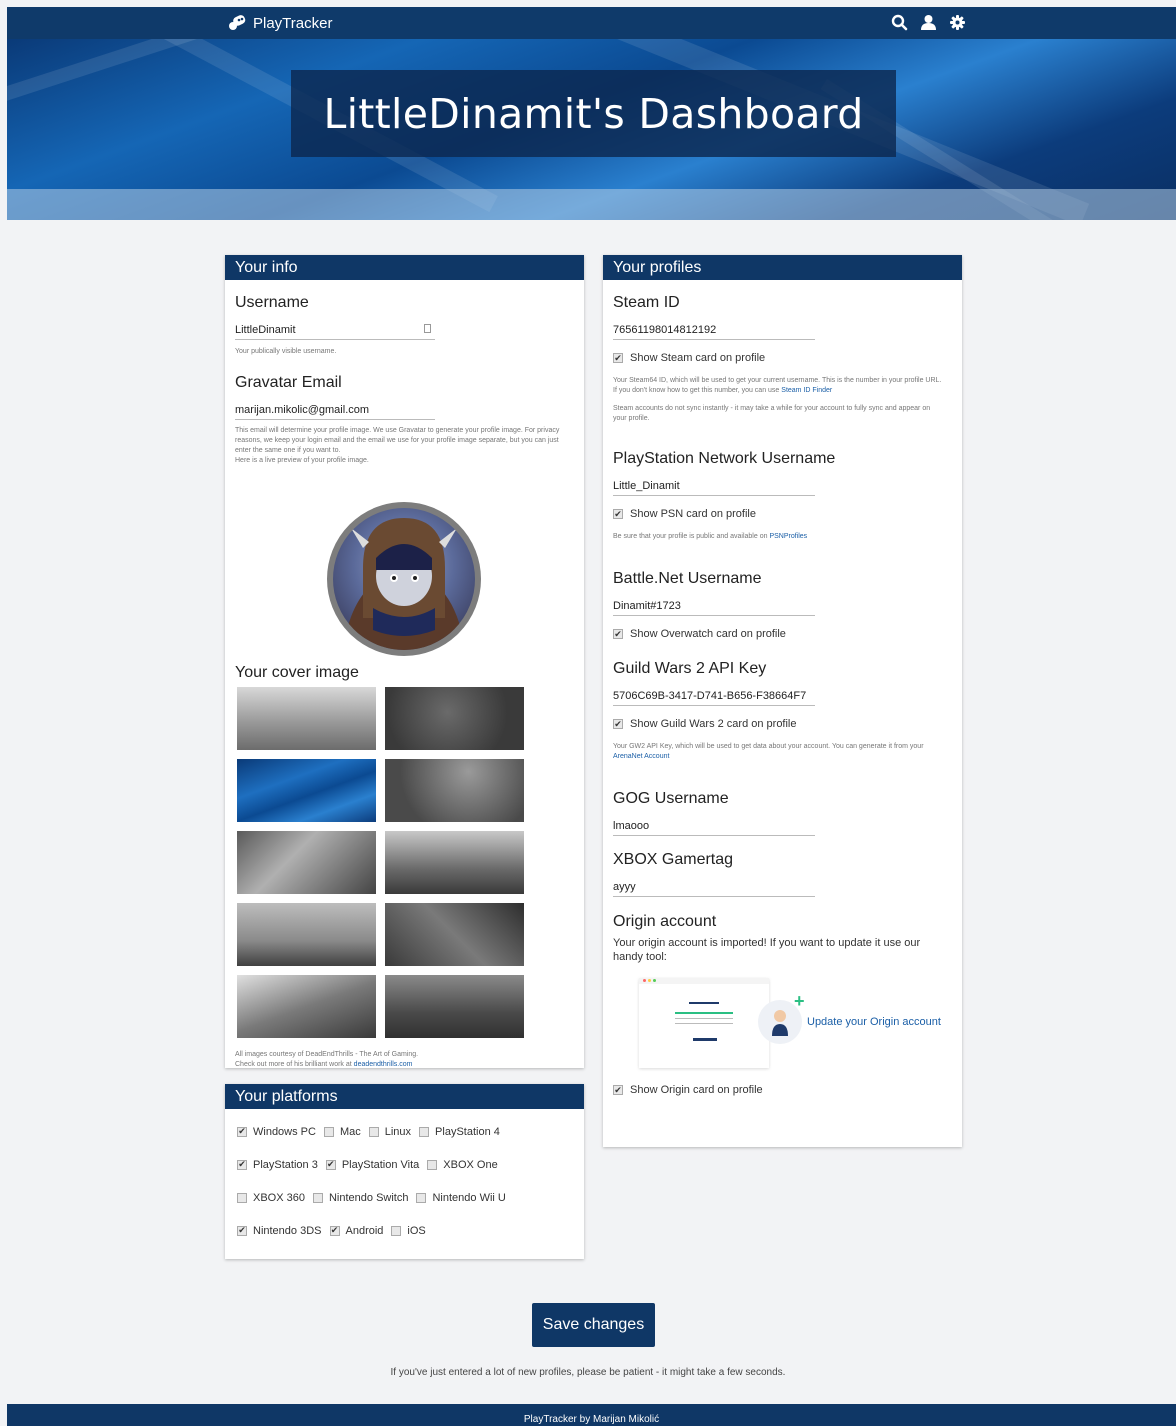 The height and width of the screenshot is (1426, 1176). I want to click on gw2-card-label: Show Guild Wars 2 card on profile, so click(713, 724).